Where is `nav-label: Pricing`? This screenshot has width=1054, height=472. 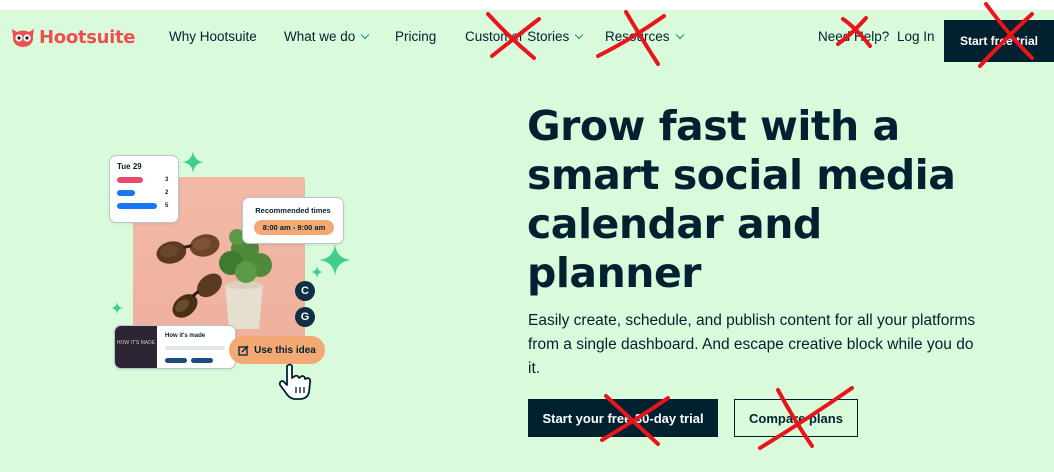
nav-label: Pricing is located at coordinates (416, 36).